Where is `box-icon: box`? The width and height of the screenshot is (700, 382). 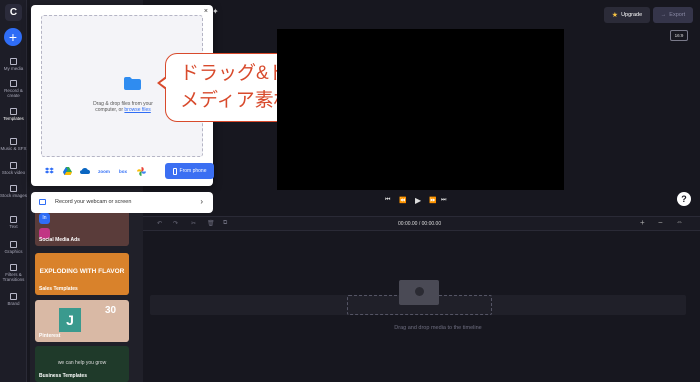
box-icon: box is located at coordinates (123, 171).